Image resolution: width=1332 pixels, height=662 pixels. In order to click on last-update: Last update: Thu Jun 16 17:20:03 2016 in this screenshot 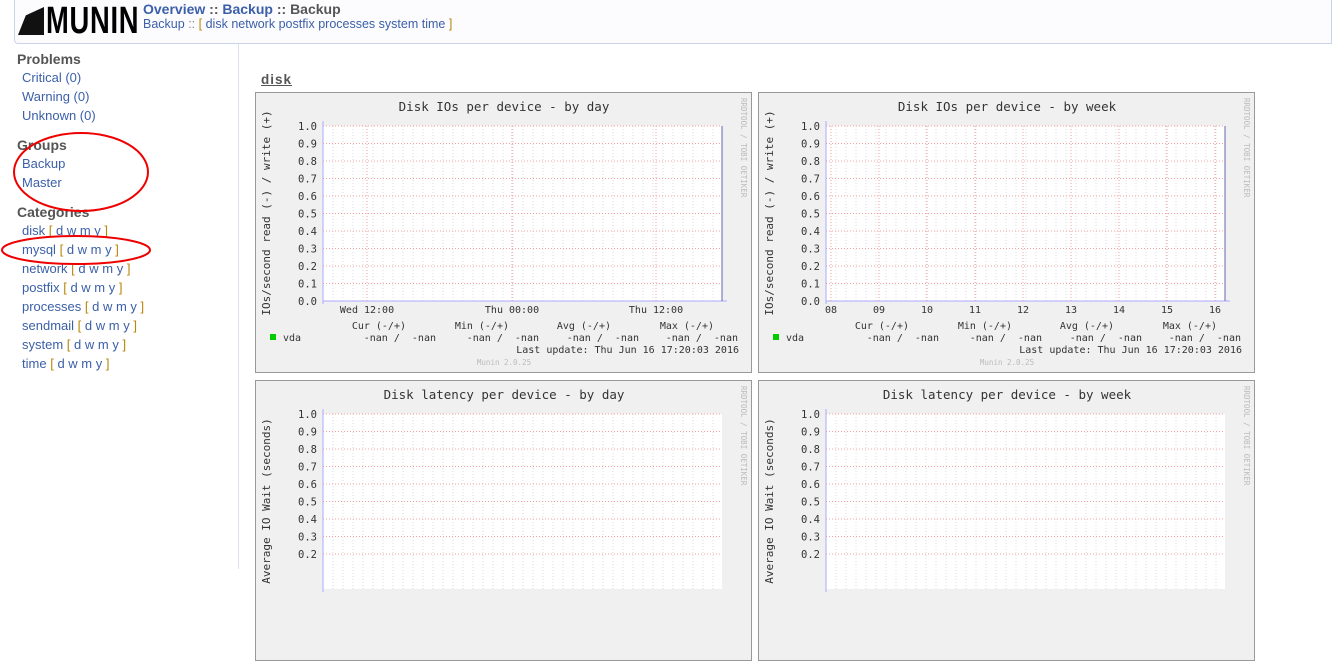, I will do `click(1130, 350)`.